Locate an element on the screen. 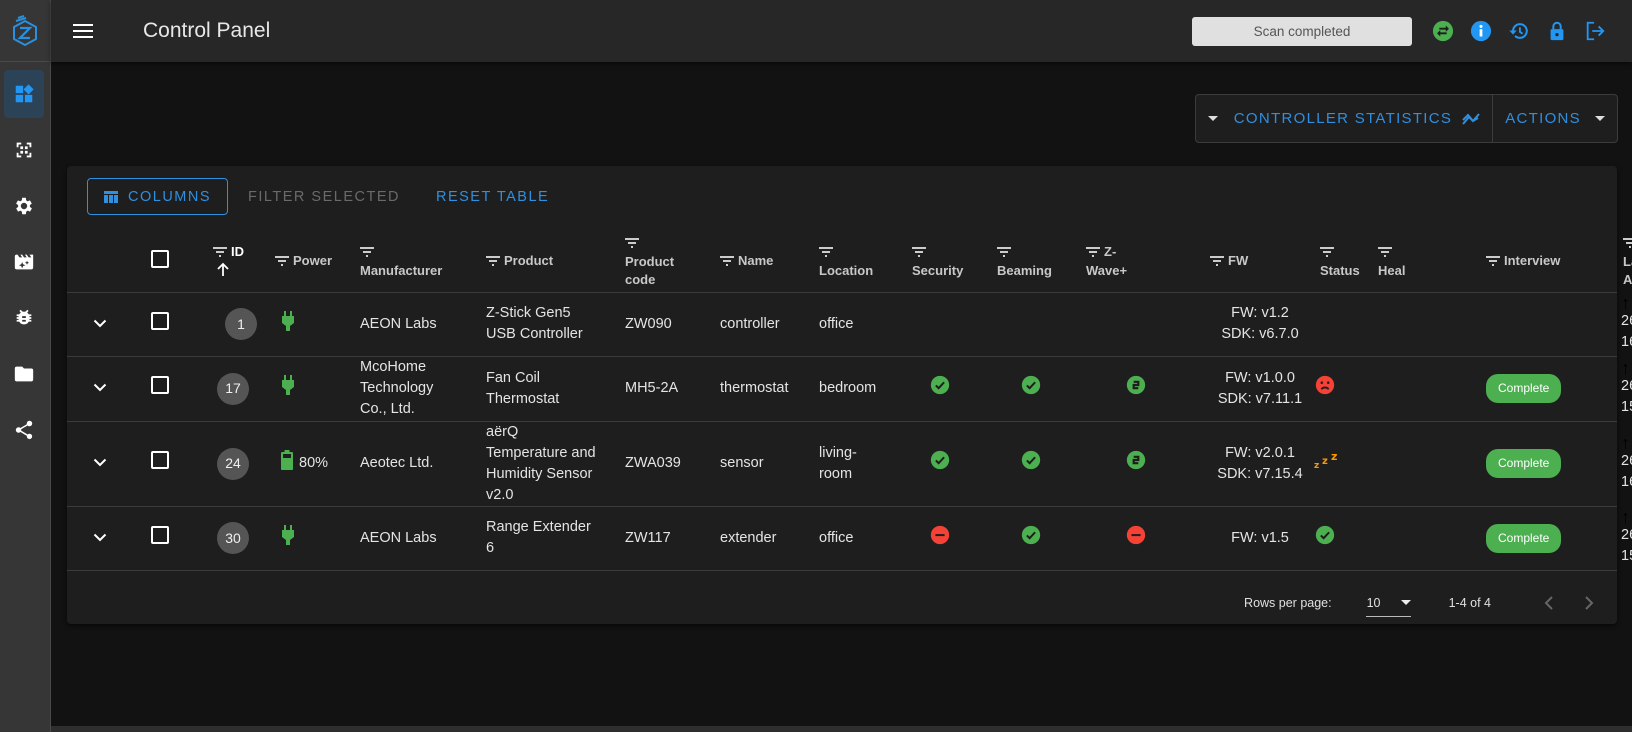  logout-button is located at coordinates (1595, 31).